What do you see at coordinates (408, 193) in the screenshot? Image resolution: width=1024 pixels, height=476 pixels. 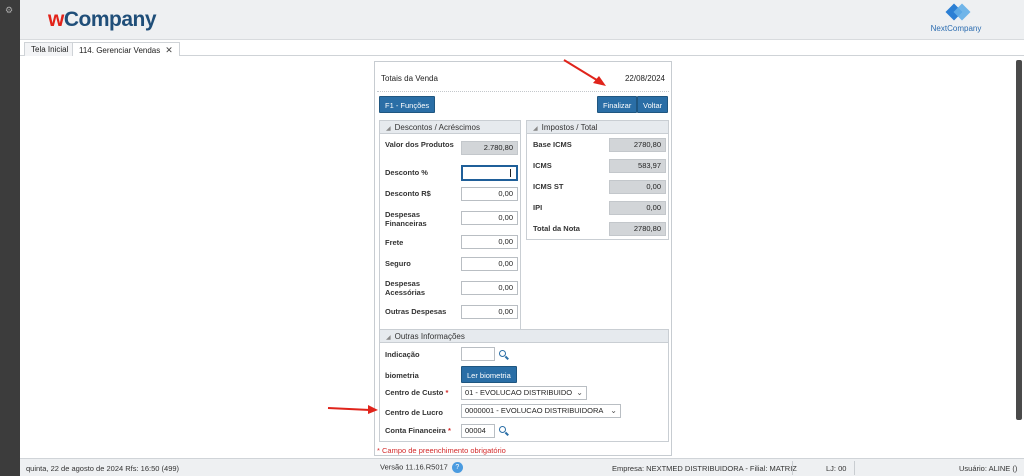 I see `desconto-rs-label: Desconto R$` at bounding box center [408, 193].